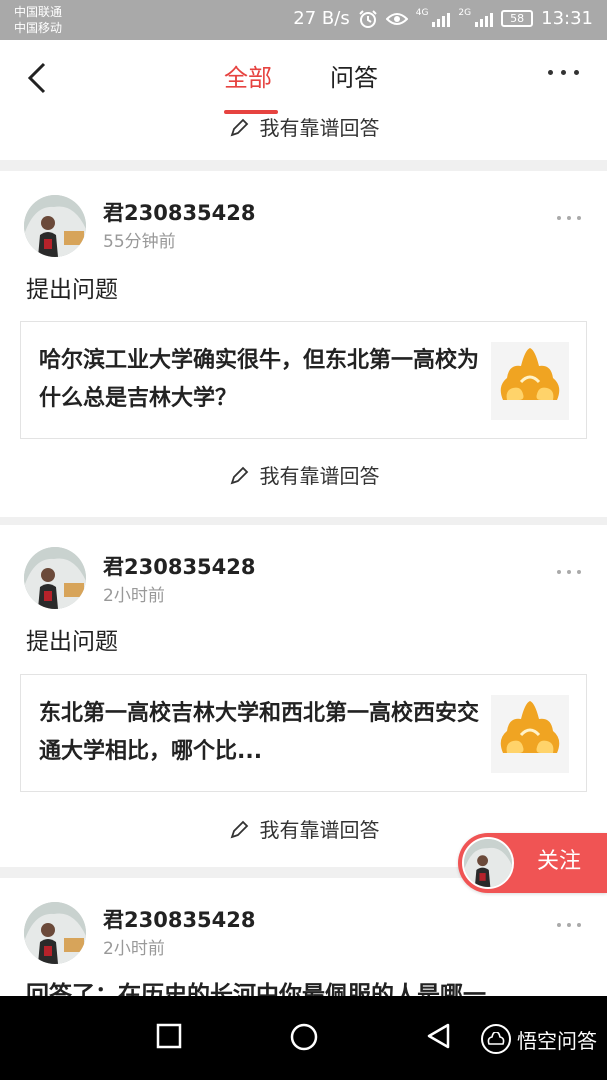 The image size is (607, 1080). What do you see at coordinates (256, 988) in the screenshot?
I see `action-text: 回答了：在历史的长河中你最佩服的人是哪一` at bounding box center [256, 988].